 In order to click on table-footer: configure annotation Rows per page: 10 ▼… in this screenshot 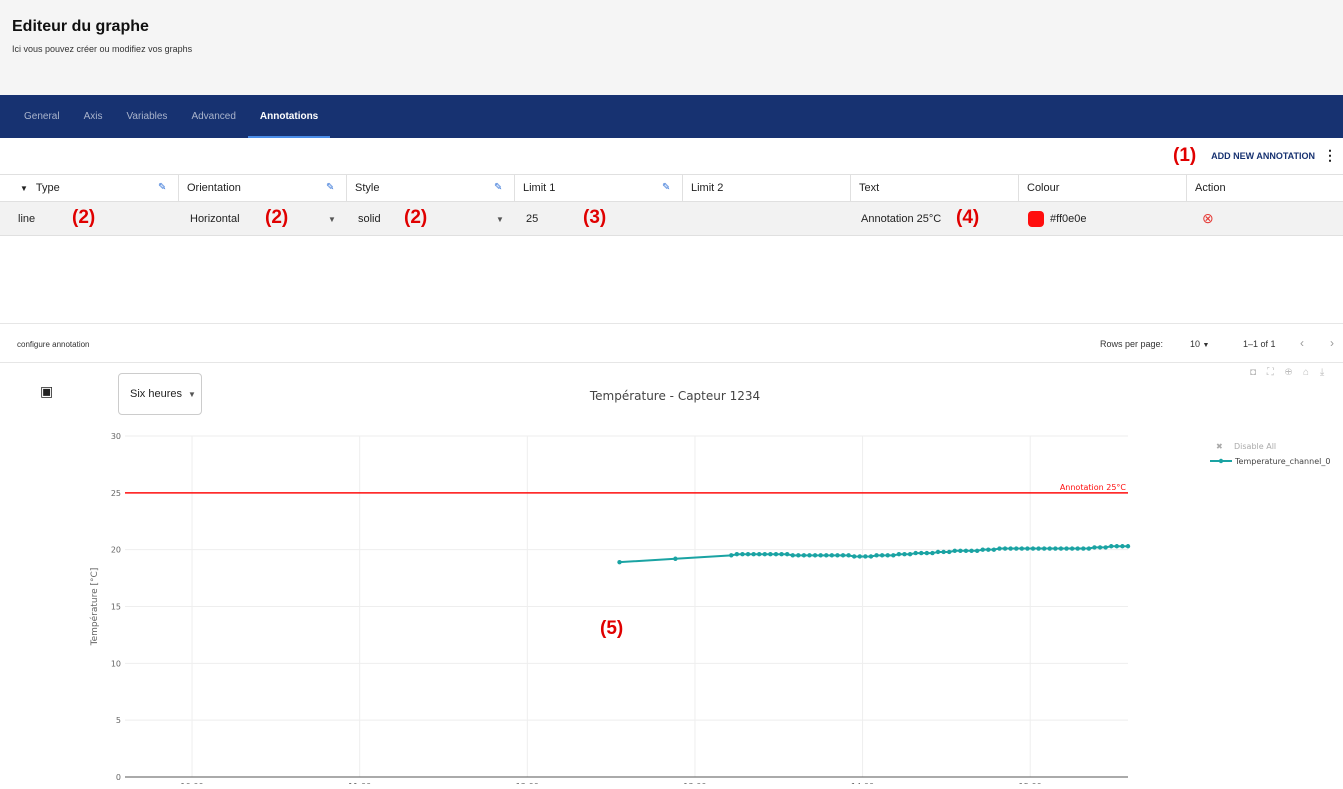, I will do `click(671, 343)`.